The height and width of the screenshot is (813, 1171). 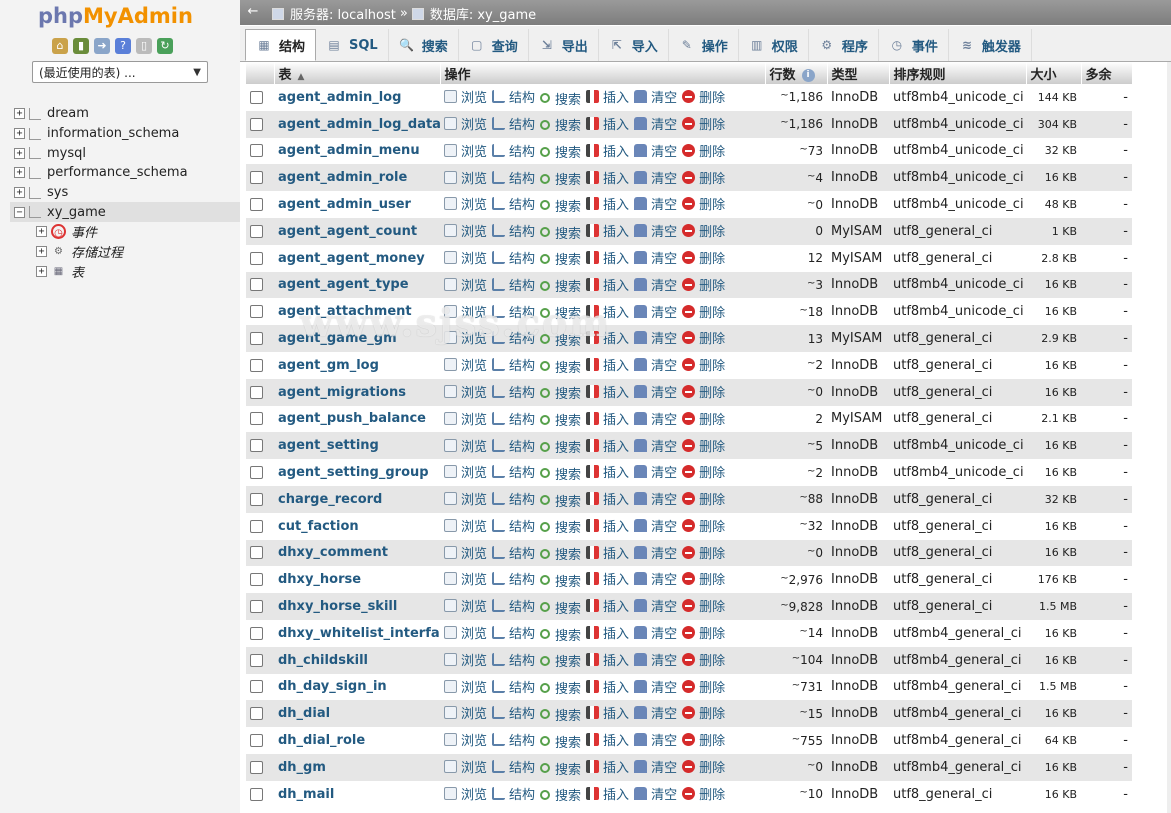 What do you see at coordinates (345, 311) in the screenshot?
I see `table-name-link: agent_attachment` at bounding box center [345, 311].